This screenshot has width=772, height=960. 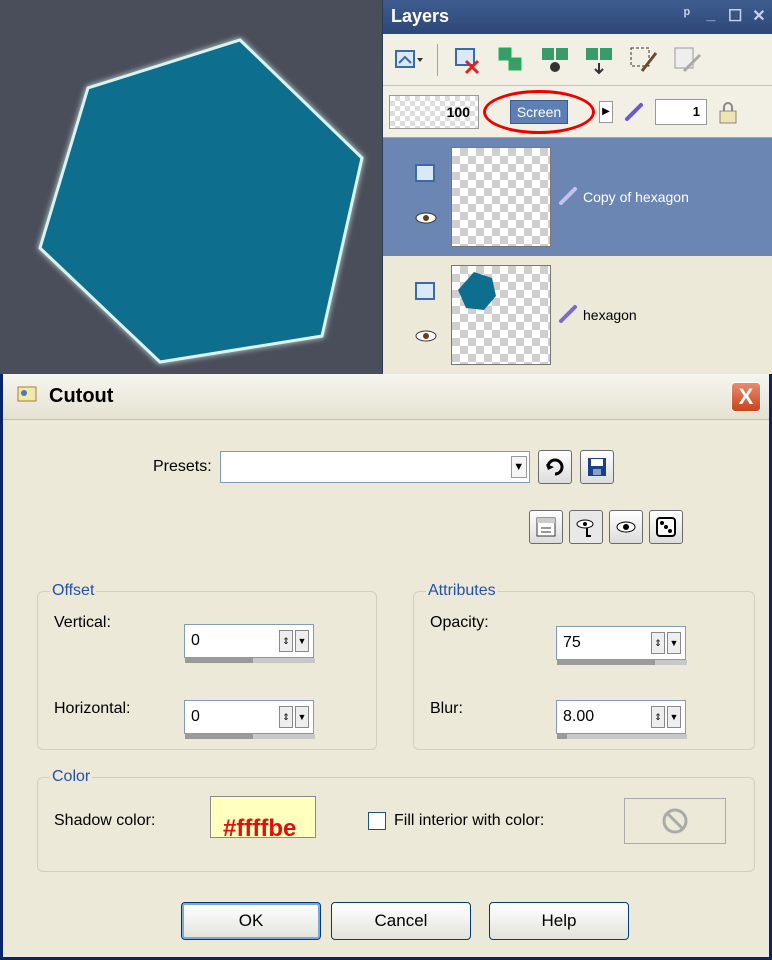 What do you see at coordinates (584, 666) in the screenshot?
I see `attributes-group: Attributes Opacity: 75 ⇕ ▼ Blur: 8.00 ⇕` at bounding box center [584, 666].